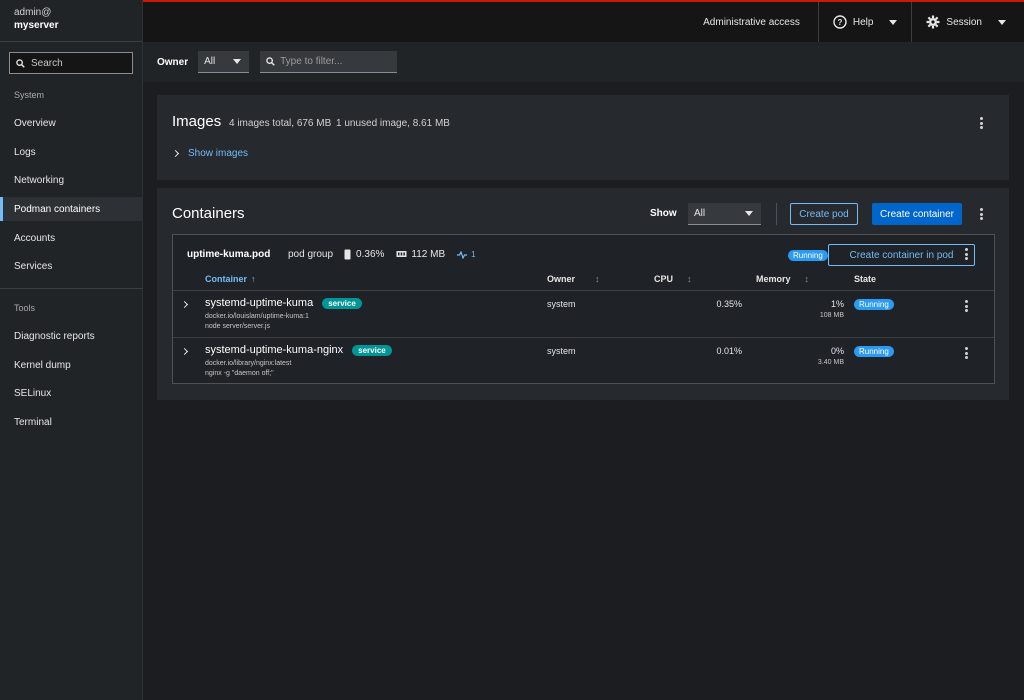  Describe the element at coordinates (208, 213) in the screenshot. I see `containers-title: Containers` at that location.